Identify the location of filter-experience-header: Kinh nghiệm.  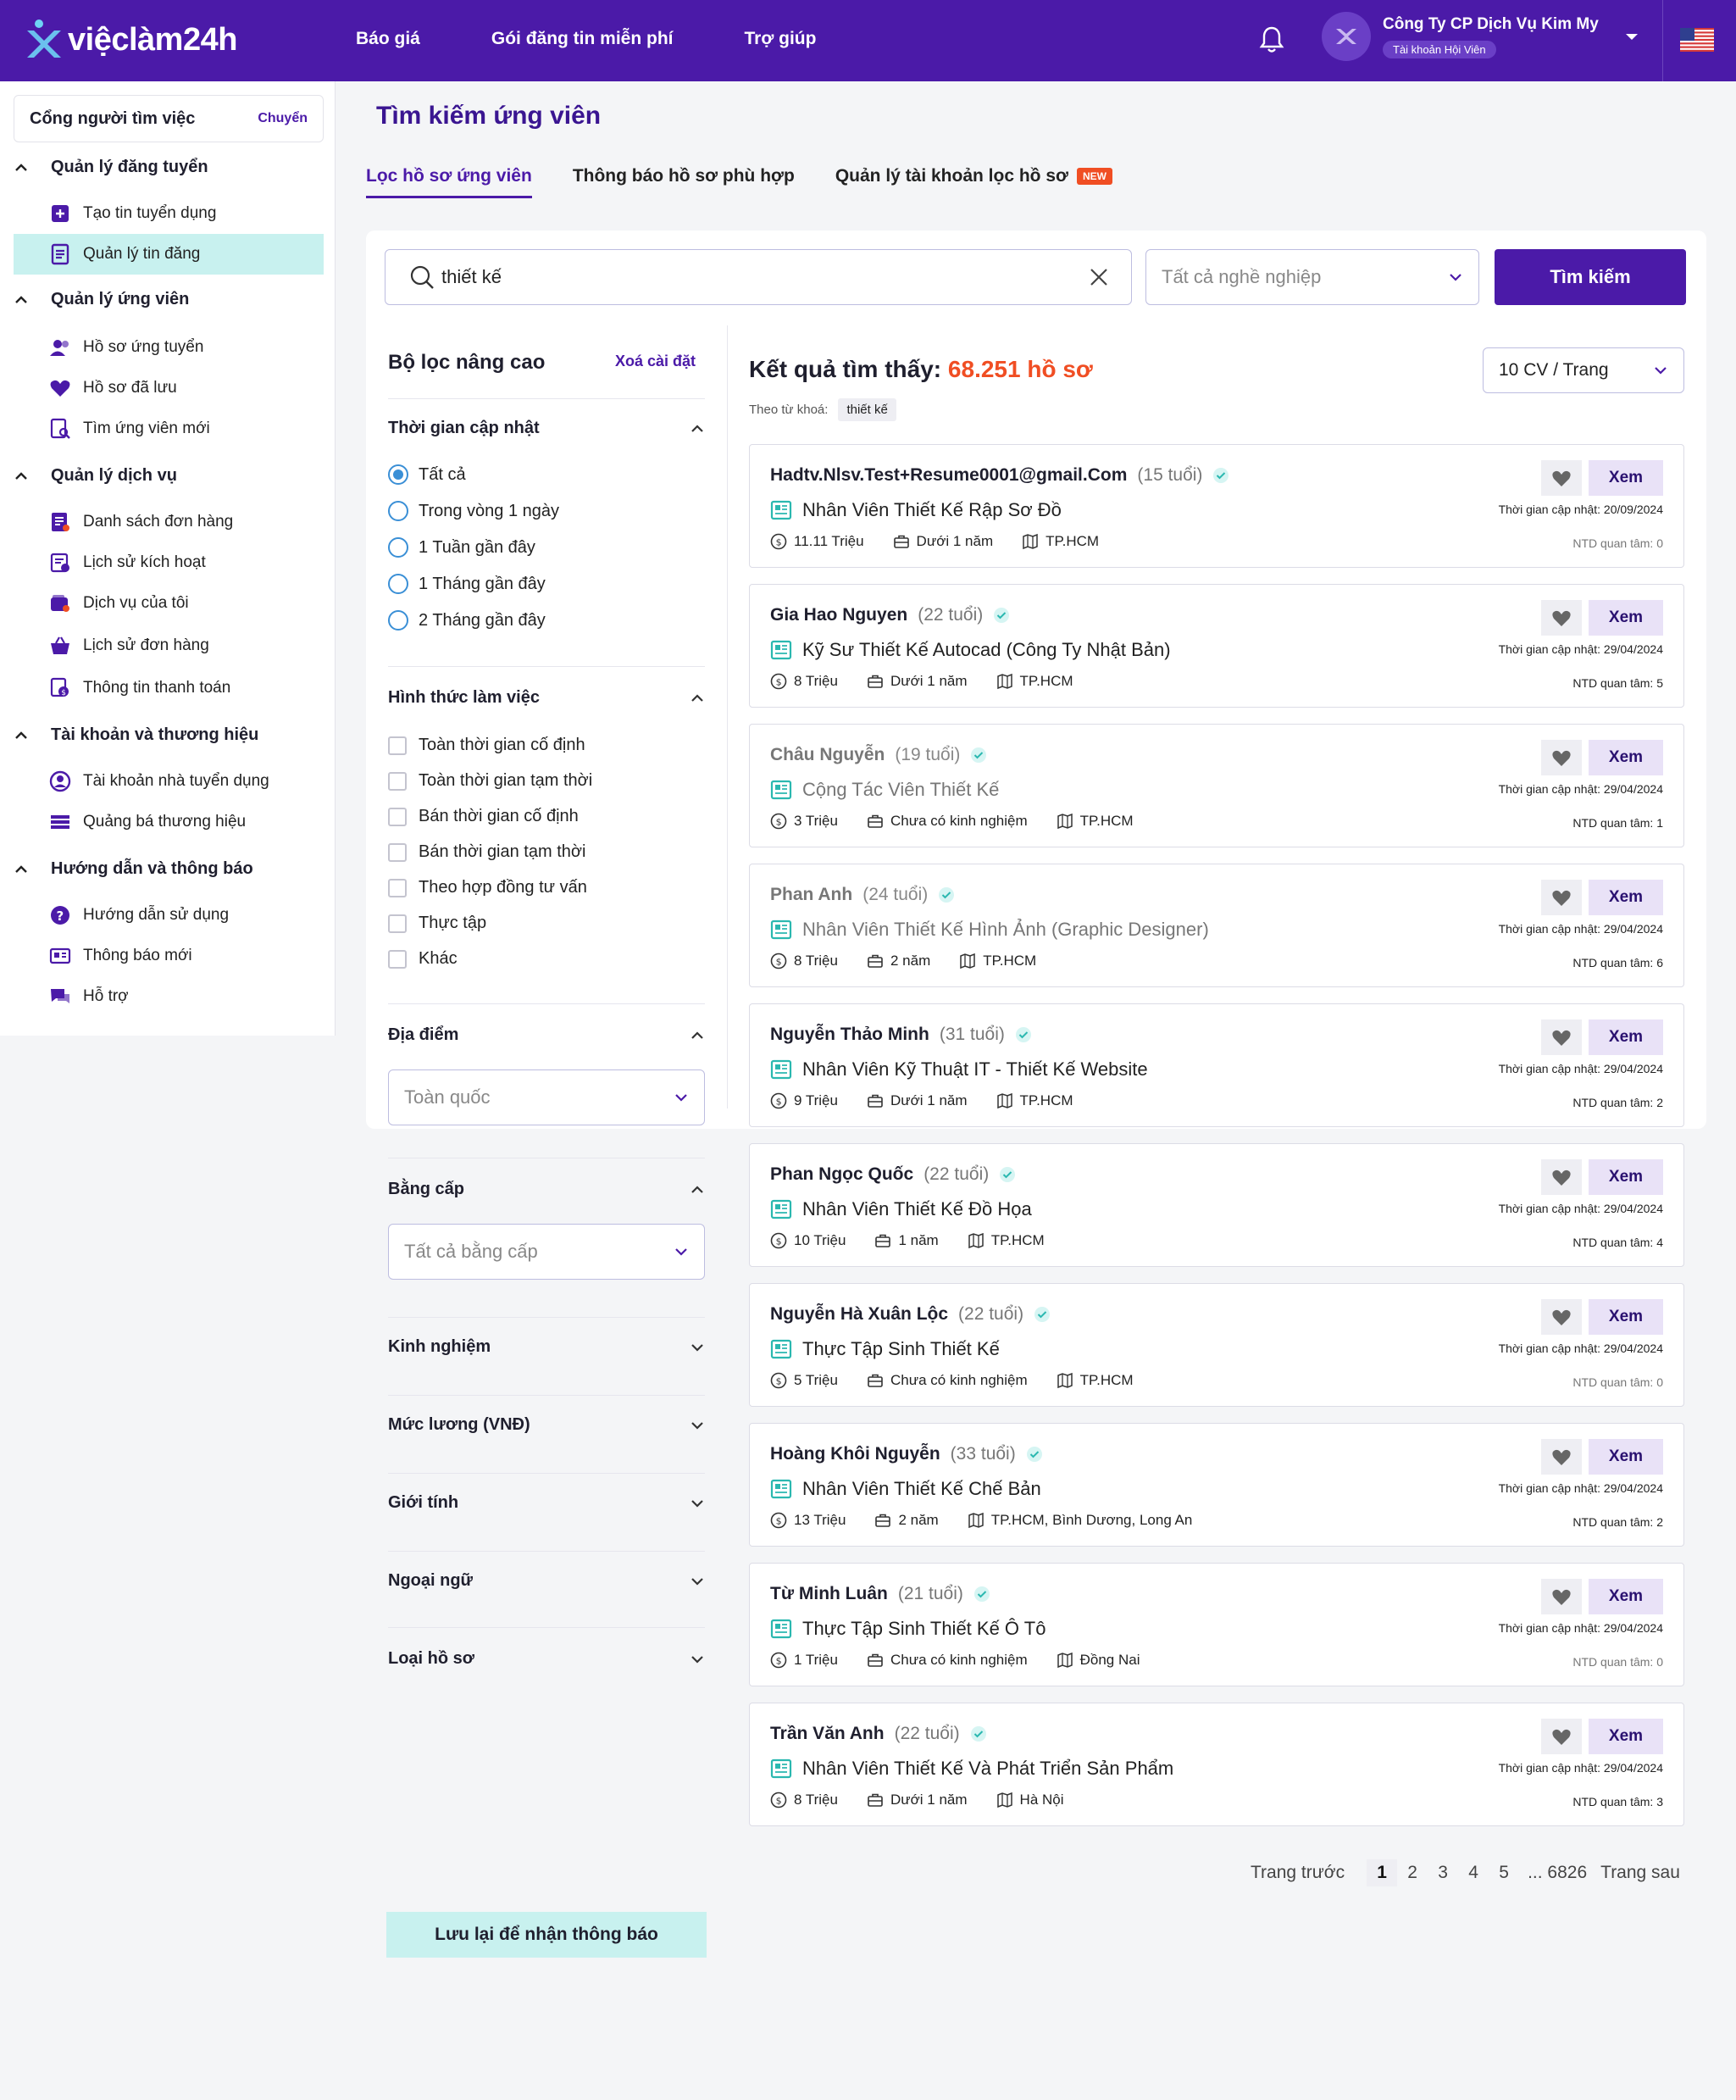
(546, 1347).